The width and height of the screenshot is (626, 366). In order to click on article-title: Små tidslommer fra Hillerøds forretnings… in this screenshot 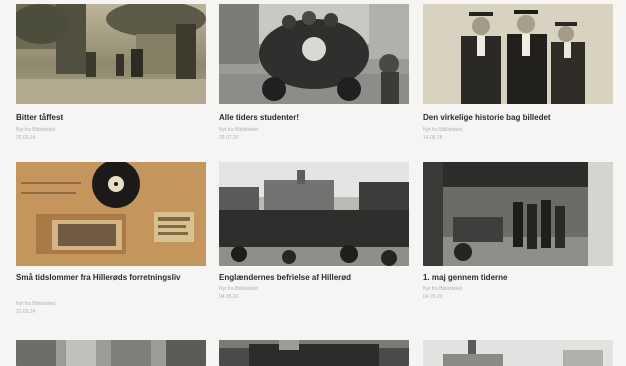, I will do `click(111, 277)`.